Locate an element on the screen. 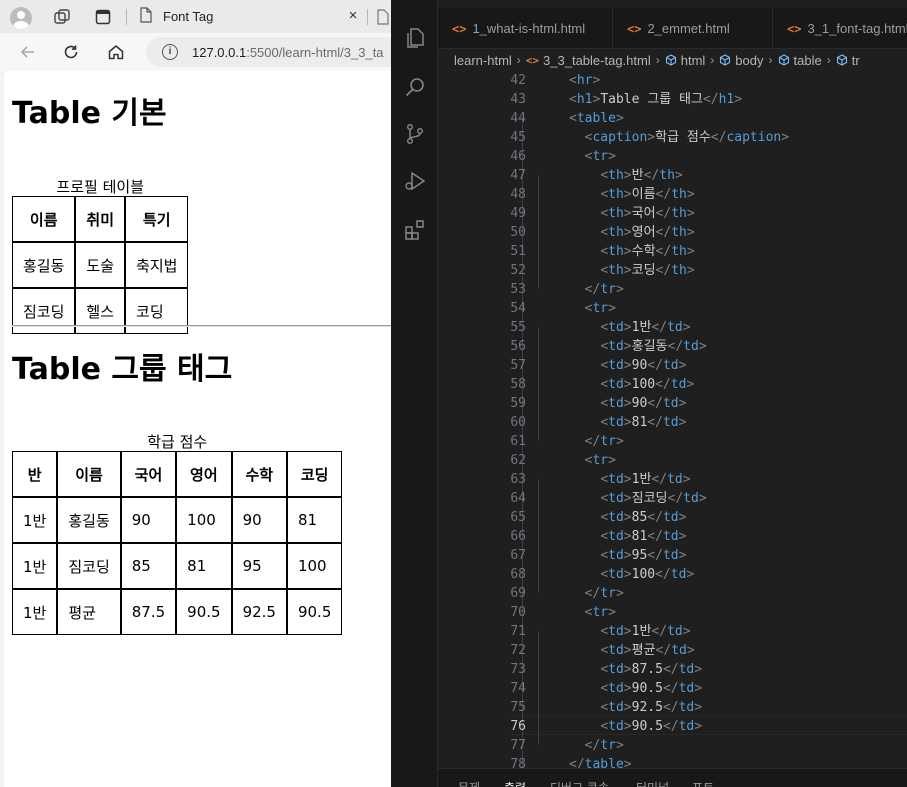 The image size is (907, 787). line-number: 44 is located at coordinates (518, 118).